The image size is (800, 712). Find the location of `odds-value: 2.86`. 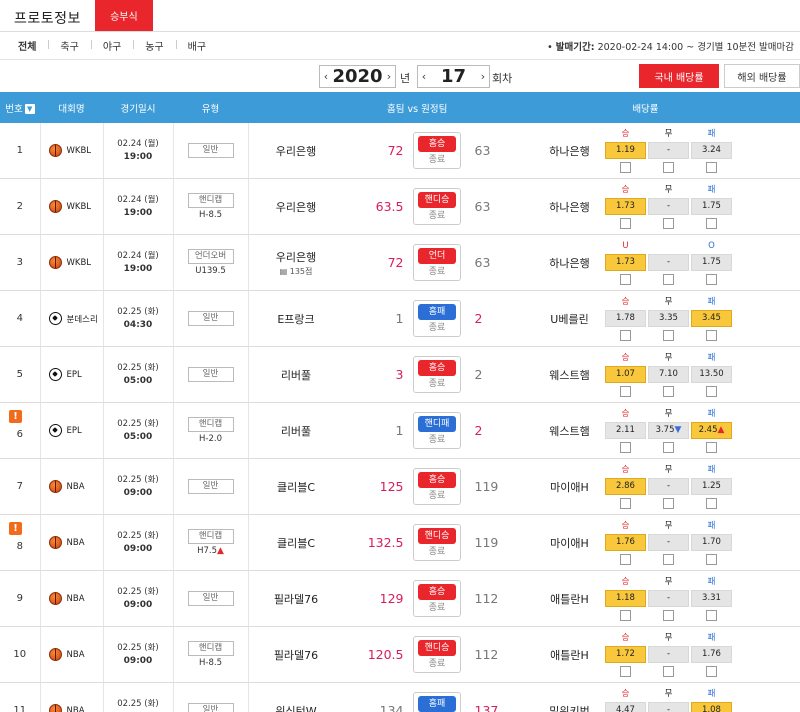

odds-value: 2.86 is located at coordinates (625, 486).